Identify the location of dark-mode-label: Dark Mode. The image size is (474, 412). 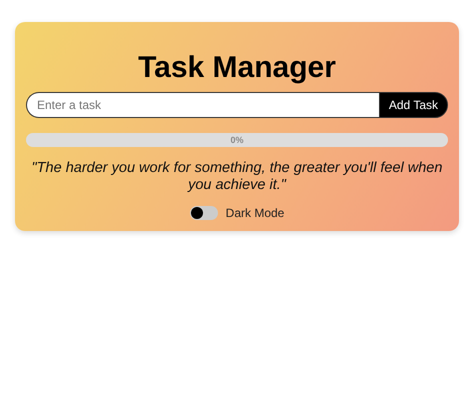
(255, 213).